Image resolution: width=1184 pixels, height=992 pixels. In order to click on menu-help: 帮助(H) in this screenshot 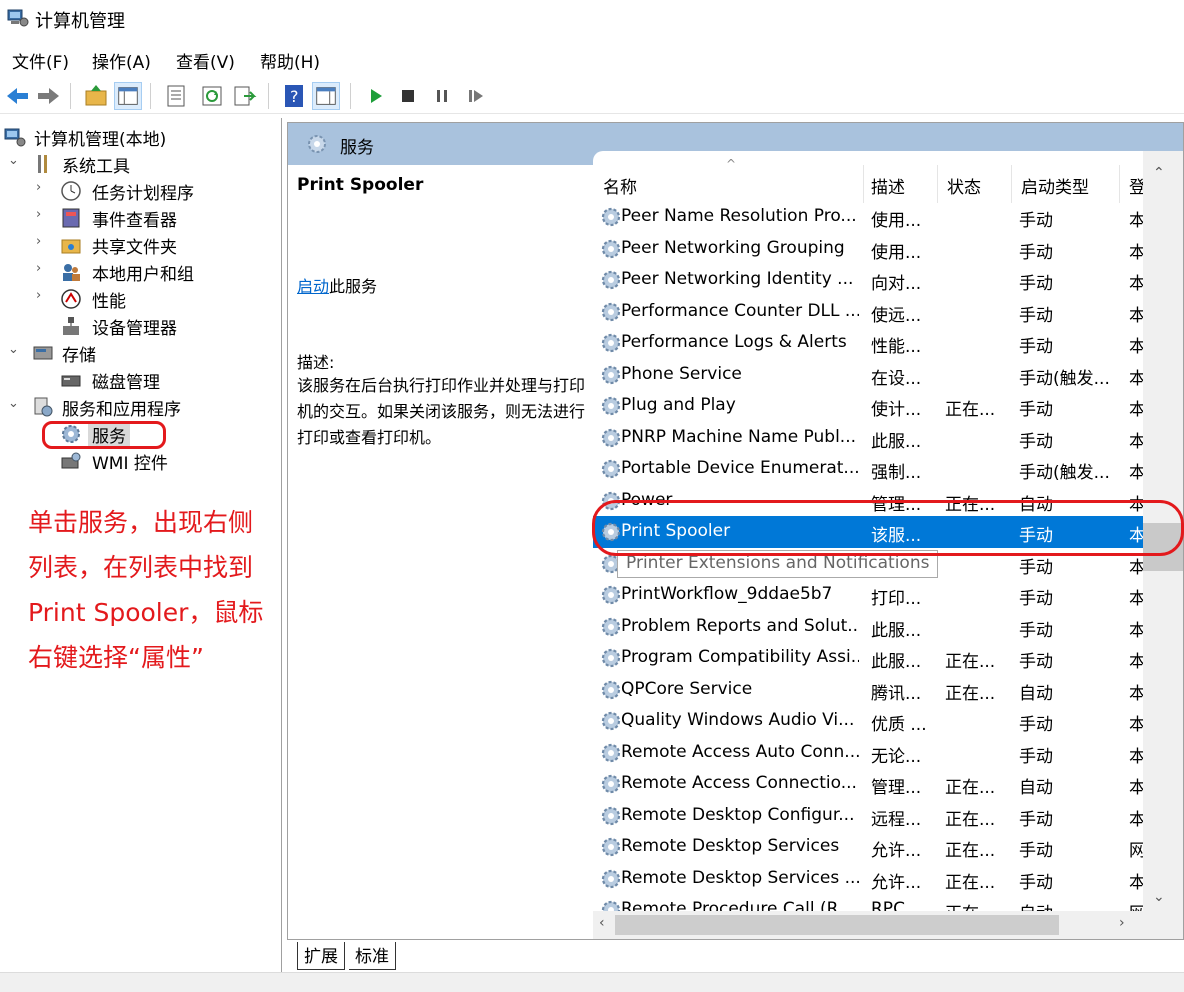, I will do `click(290, 60)`.